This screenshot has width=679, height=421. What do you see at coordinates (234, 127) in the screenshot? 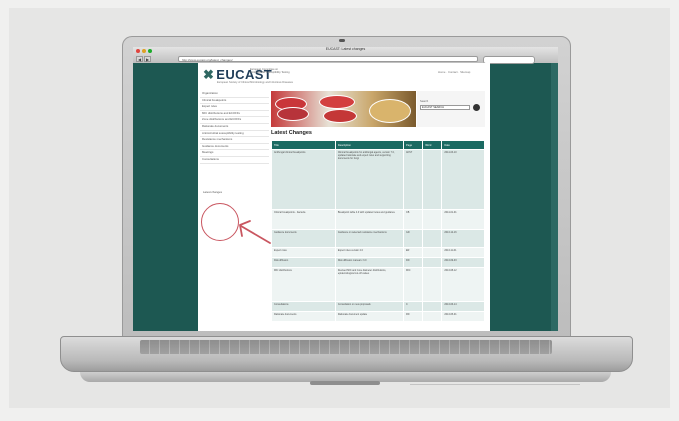
I see `sidebar-item: Rationale documents` at bounding box center [234, 127].